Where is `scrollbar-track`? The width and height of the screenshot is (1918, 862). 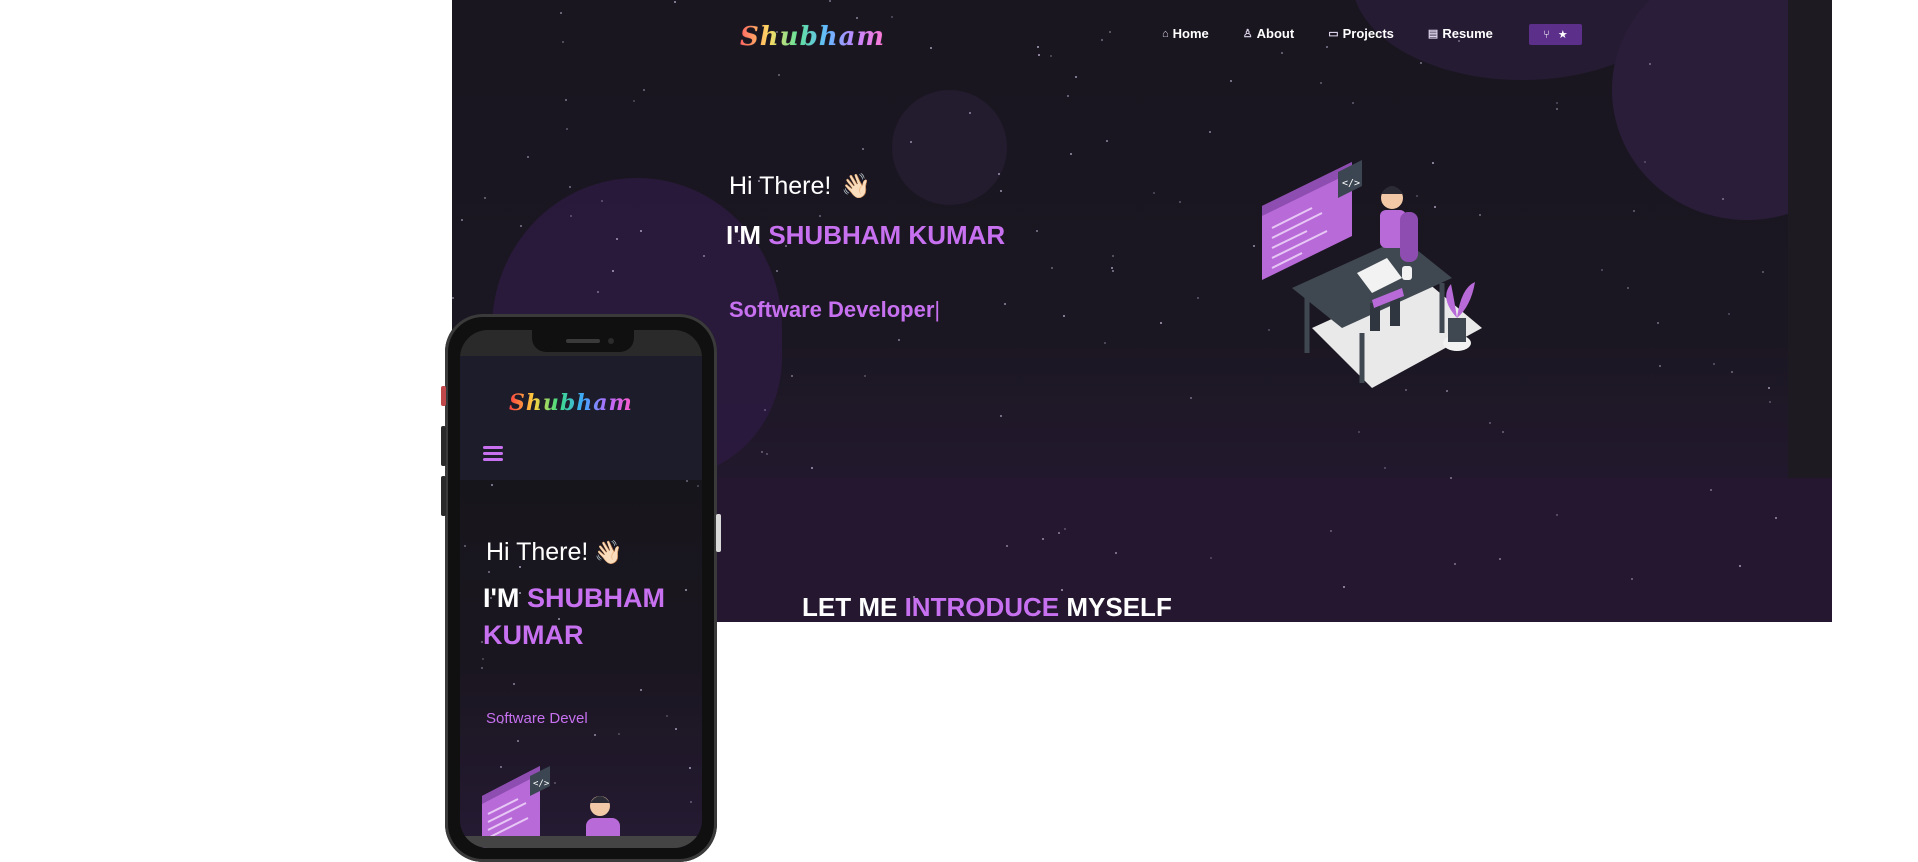
scrollbar-track is located at coordinates (1810, 239).